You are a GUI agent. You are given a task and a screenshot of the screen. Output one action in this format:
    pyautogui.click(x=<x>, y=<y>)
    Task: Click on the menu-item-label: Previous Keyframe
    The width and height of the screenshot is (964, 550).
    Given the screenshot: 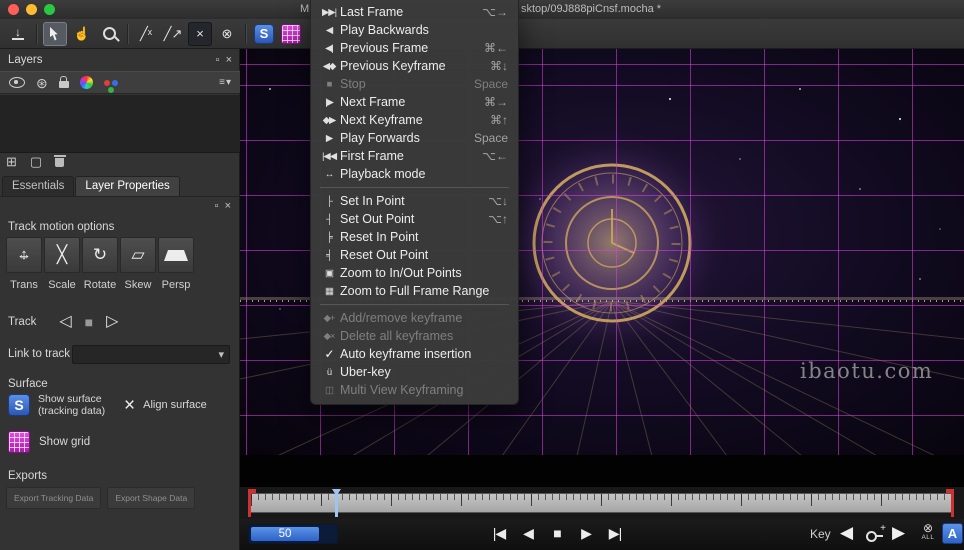 What is the action you would take?
    pyautogui.click(x=393, y=66)
    